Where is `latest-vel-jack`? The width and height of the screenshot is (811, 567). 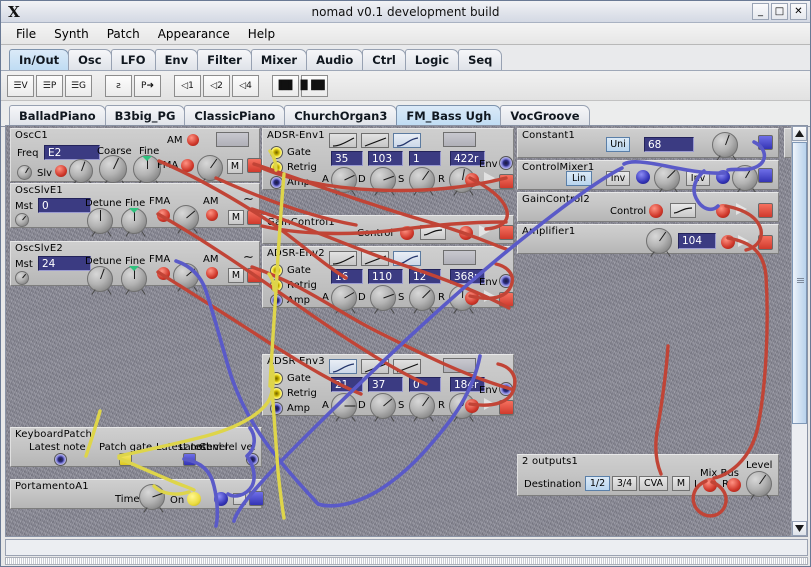
latest-vel-jack is located at coordinates (252, 459).